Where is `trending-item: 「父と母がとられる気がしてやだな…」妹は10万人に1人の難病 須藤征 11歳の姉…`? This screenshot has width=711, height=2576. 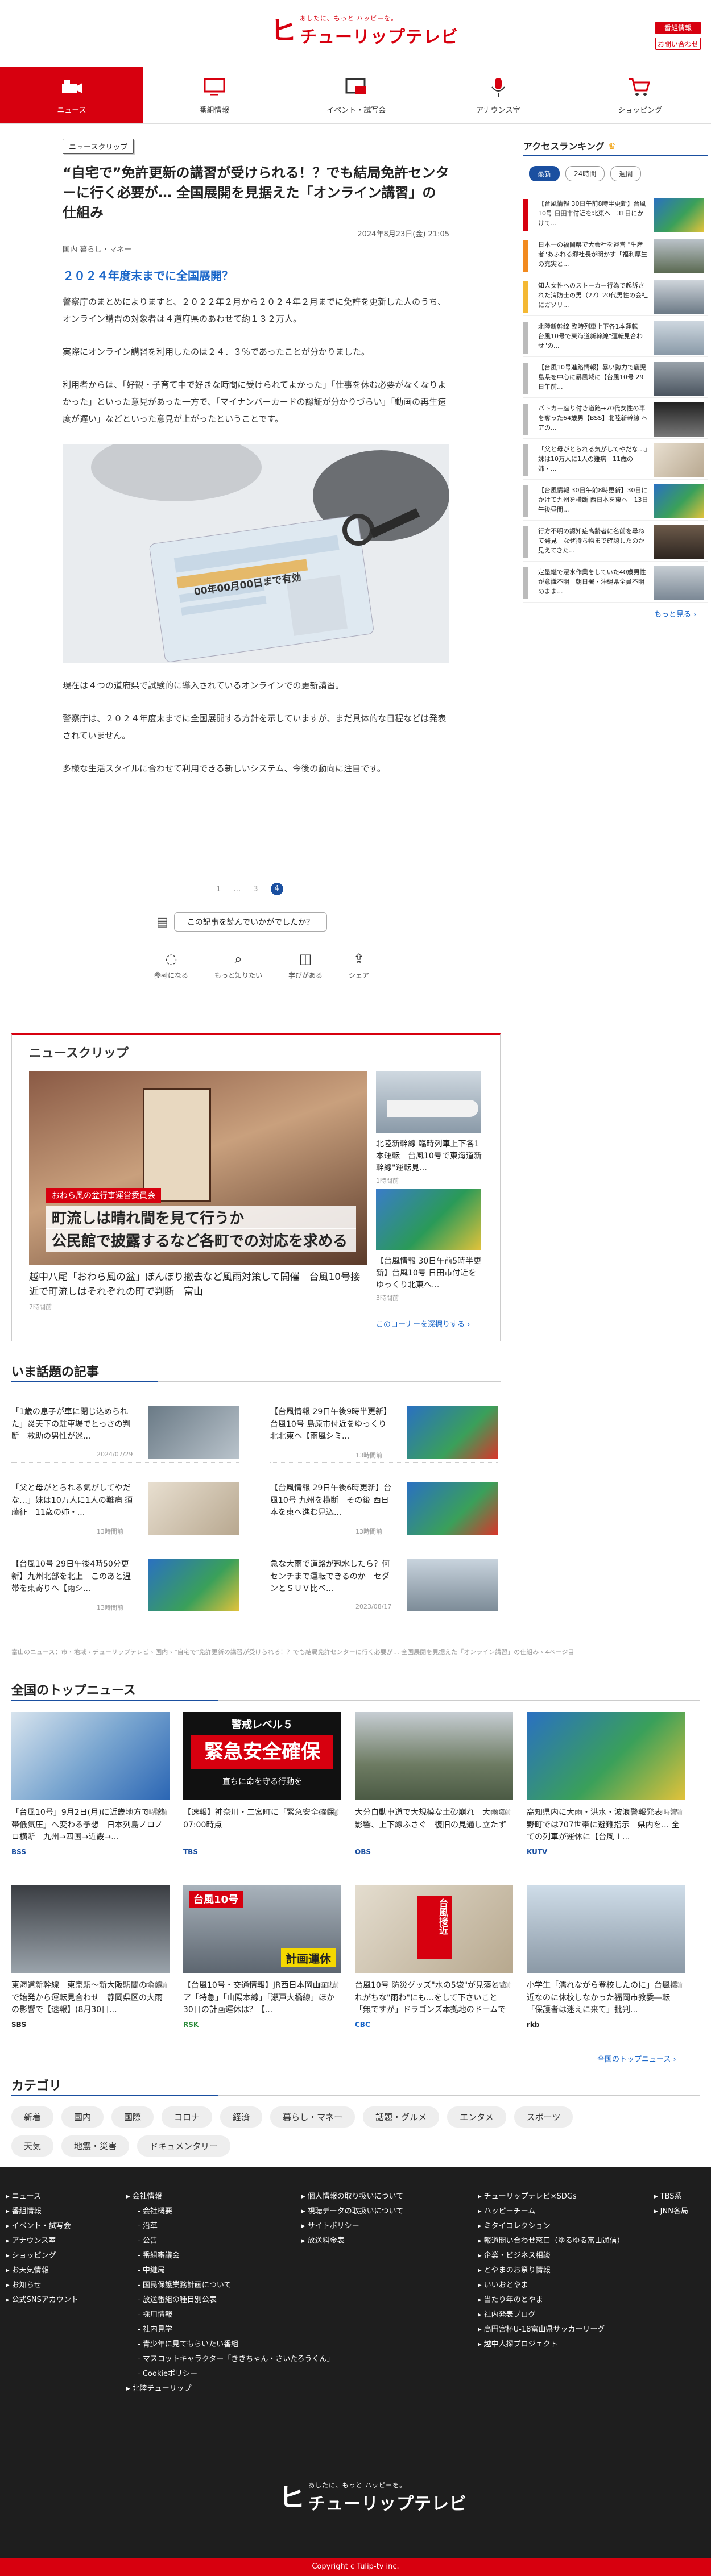 trending-item: 「父と母がとられる気がしてやだな…」妹は10万人に1人の難病 須藤征 11歳の姉… is located at coordinates (125, 1511).